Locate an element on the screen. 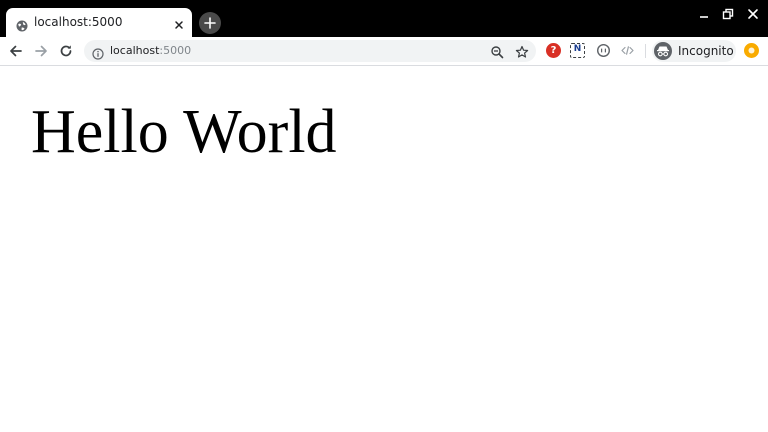 Image resolution: width=768 pixels, height=432 pixels. forward-button is located at coordinates (41, 51).